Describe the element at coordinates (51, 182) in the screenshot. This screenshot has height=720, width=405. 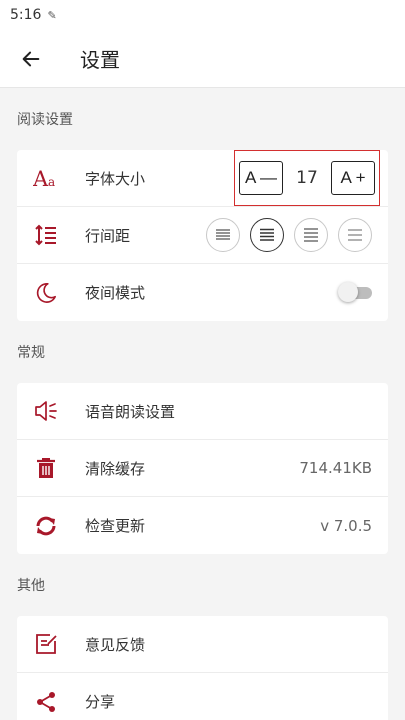
I see `svg-text: a` at that location.